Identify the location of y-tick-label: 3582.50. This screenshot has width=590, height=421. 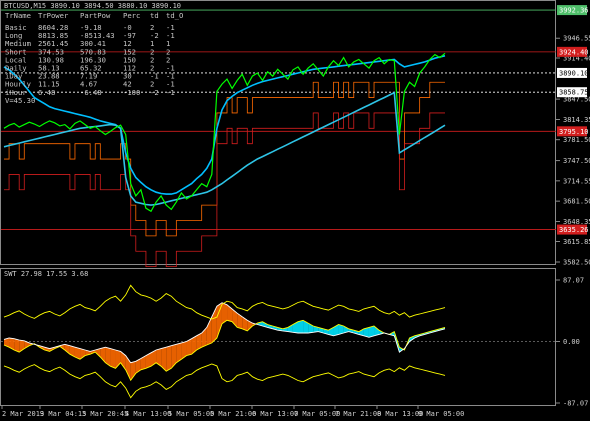
(576, 263).